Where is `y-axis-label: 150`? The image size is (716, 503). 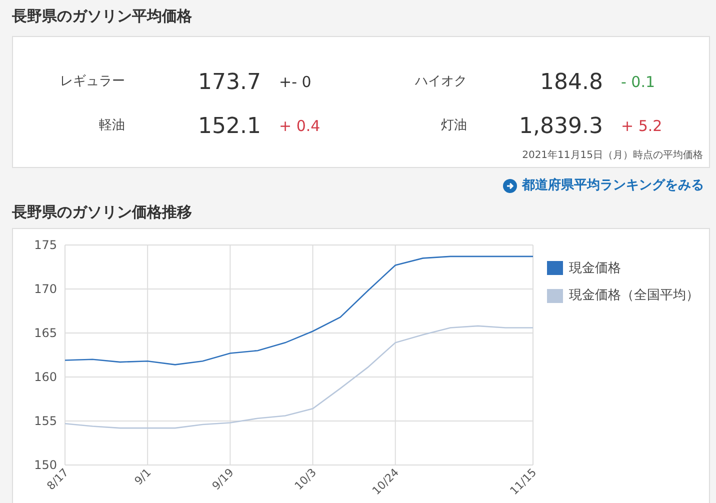
y-axis-label: 150 is located at coordinates (45, 465).